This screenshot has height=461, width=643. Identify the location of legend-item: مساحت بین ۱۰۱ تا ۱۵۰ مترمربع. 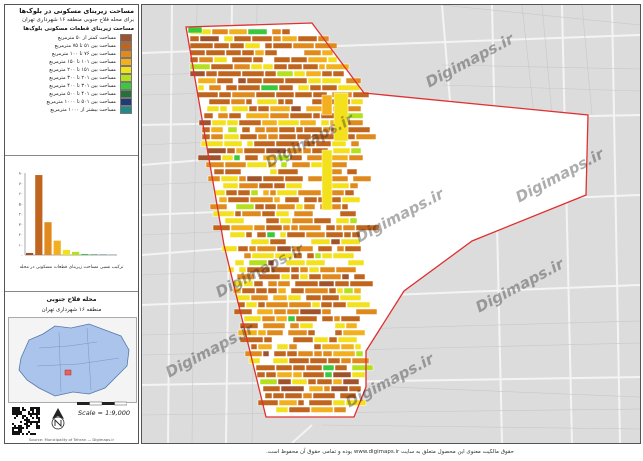
(70, 62).